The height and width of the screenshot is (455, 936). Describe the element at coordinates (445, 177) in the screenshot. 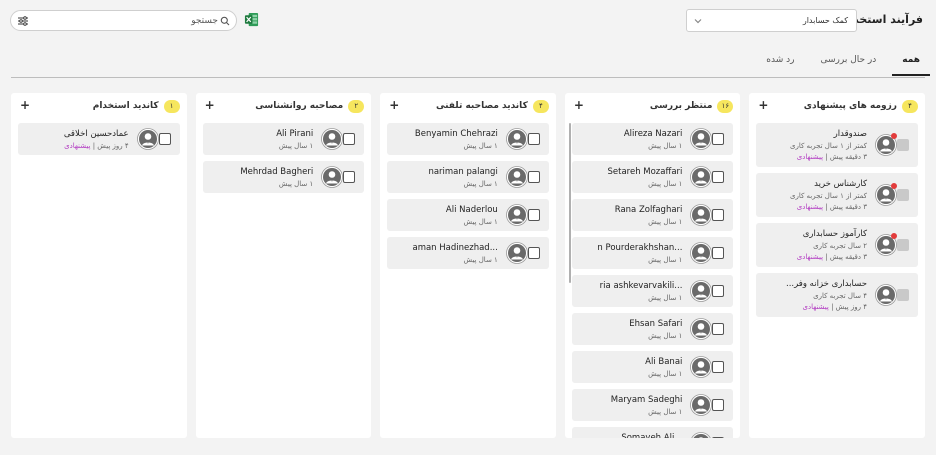

I see `card-text: nariman palangi ۱ سال پیش` at that location.